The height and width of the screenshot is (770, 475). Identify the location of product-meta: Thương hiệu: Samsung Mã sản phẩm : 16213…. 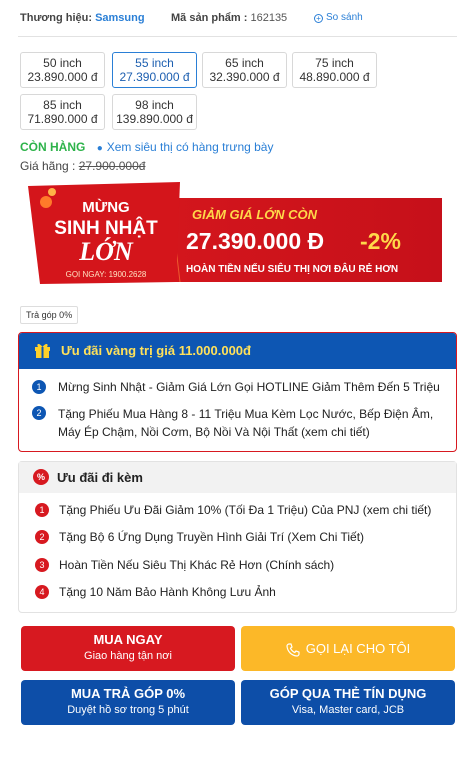
(238, 19).